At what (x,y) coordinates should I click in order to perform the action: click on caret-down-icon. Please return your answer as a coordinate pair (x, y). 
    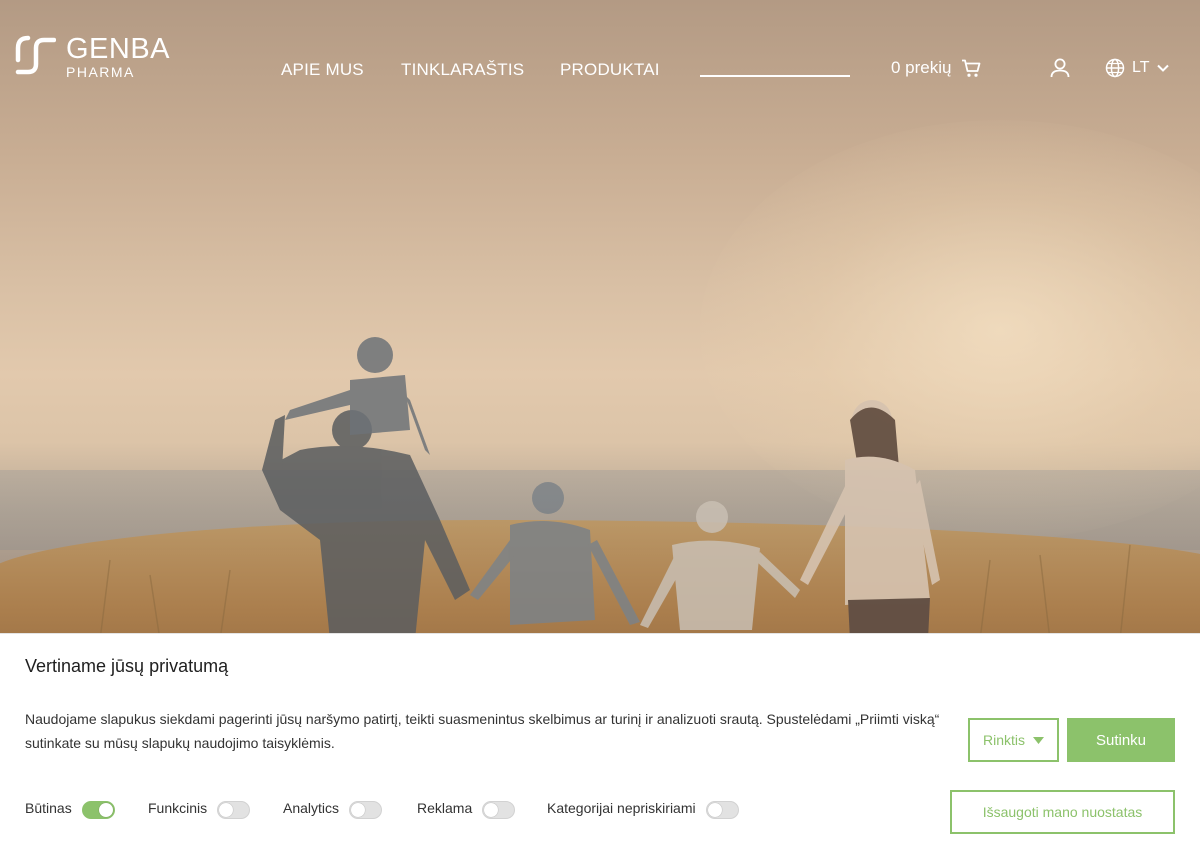
    Looking at the image, I should click on (1038, 740).